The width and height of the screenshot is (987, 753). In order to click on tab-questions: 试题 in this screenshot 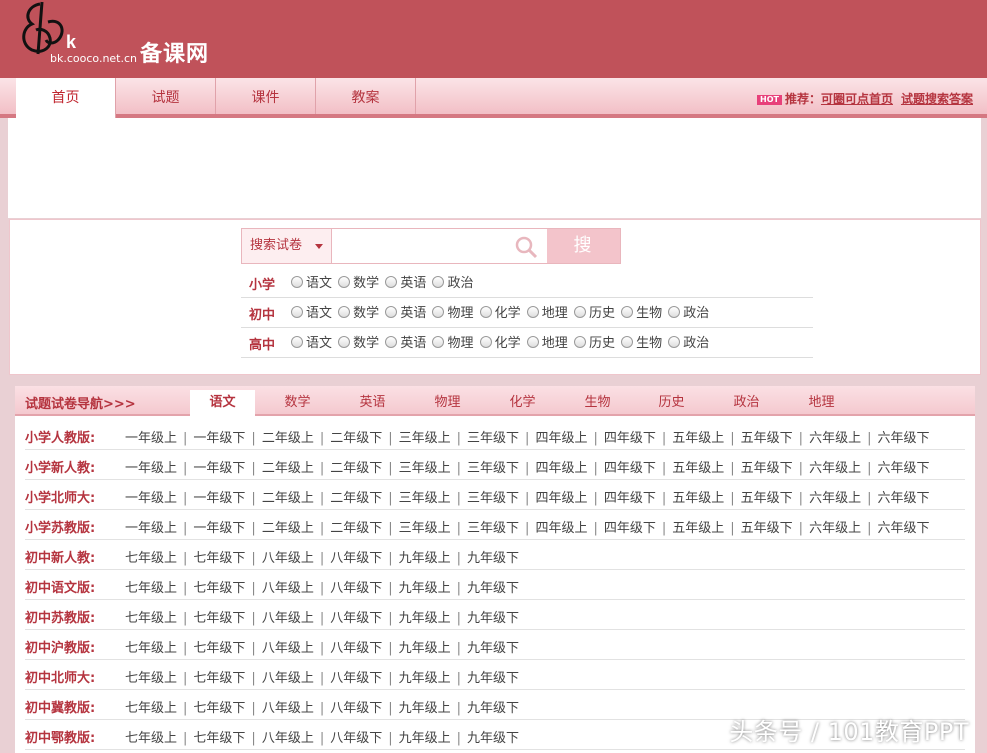, I will do `click(166, 96)`.